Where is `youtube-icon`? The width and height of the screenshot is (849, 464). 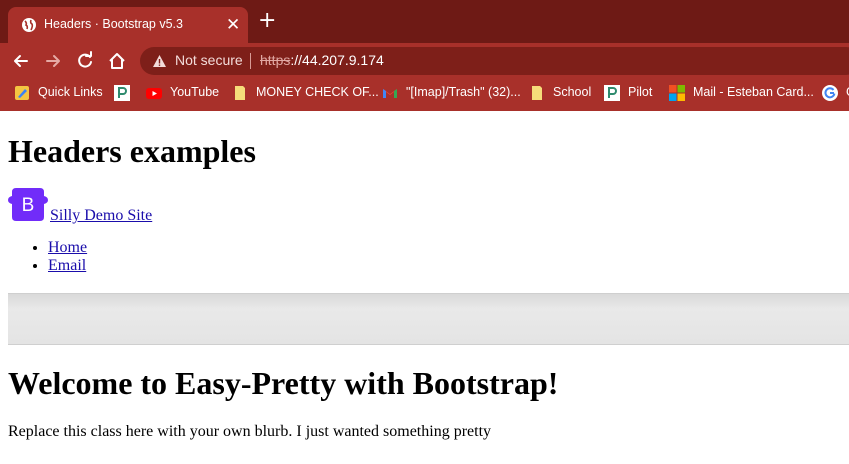
youtube-icon is located at coordinates (154, 93).